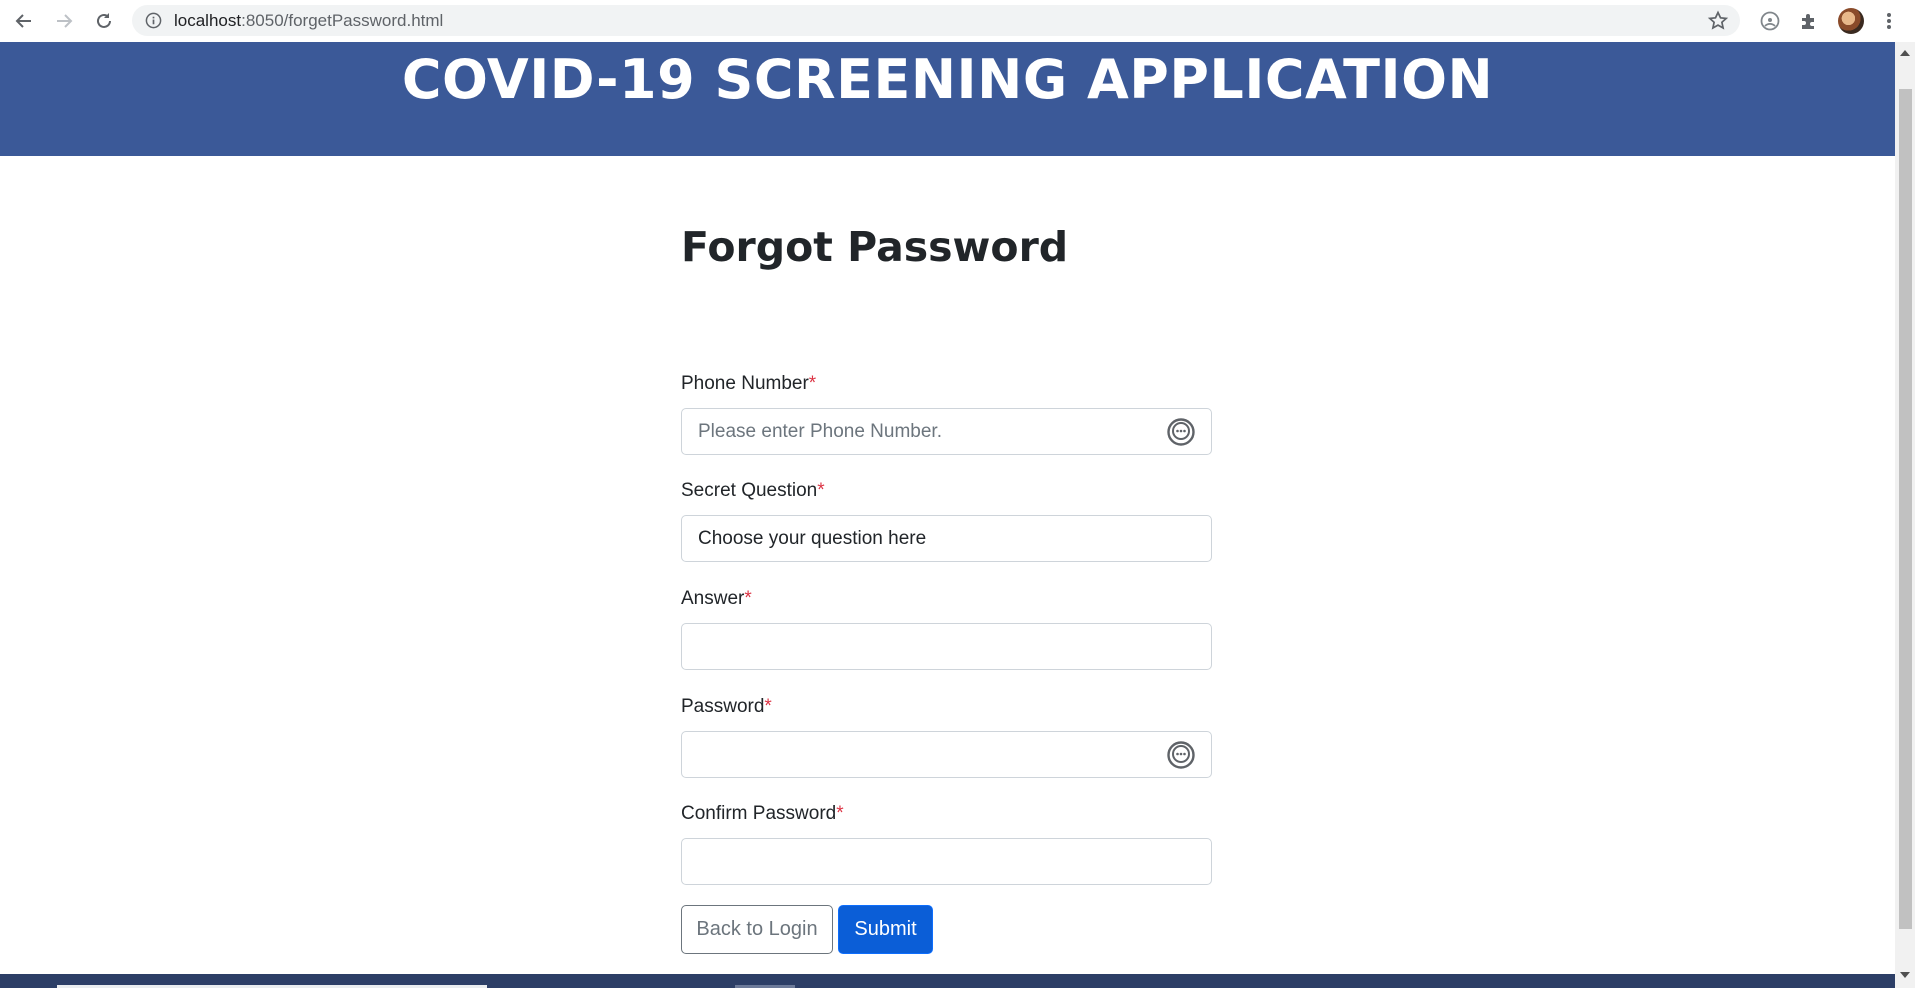 This screenshot has width=1915, height=988. Describe the element at coordinates (1770, 21) in the screenshot. I see `extension-icon` at that location.